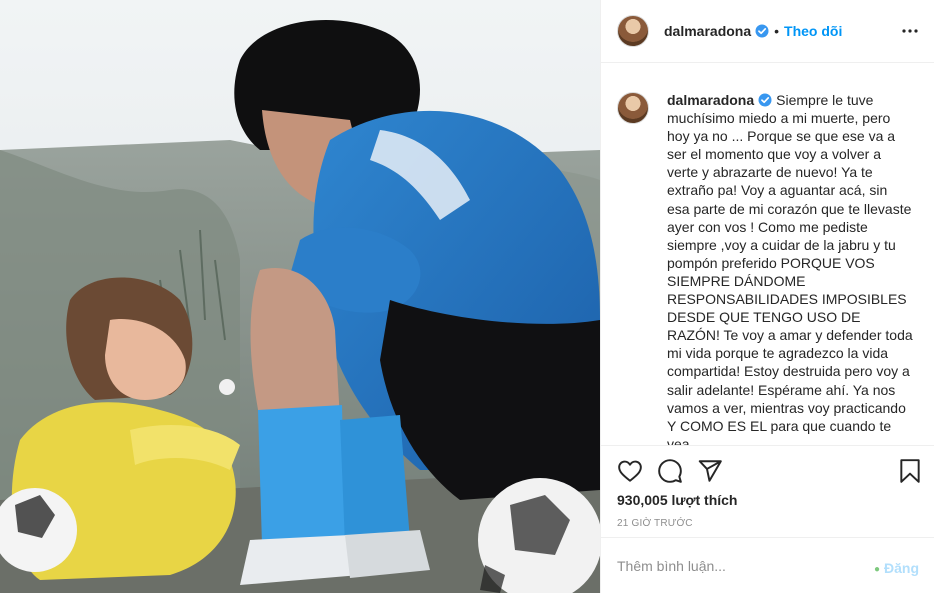  I want to click on leaf-icon: ●, so click(876, 569).